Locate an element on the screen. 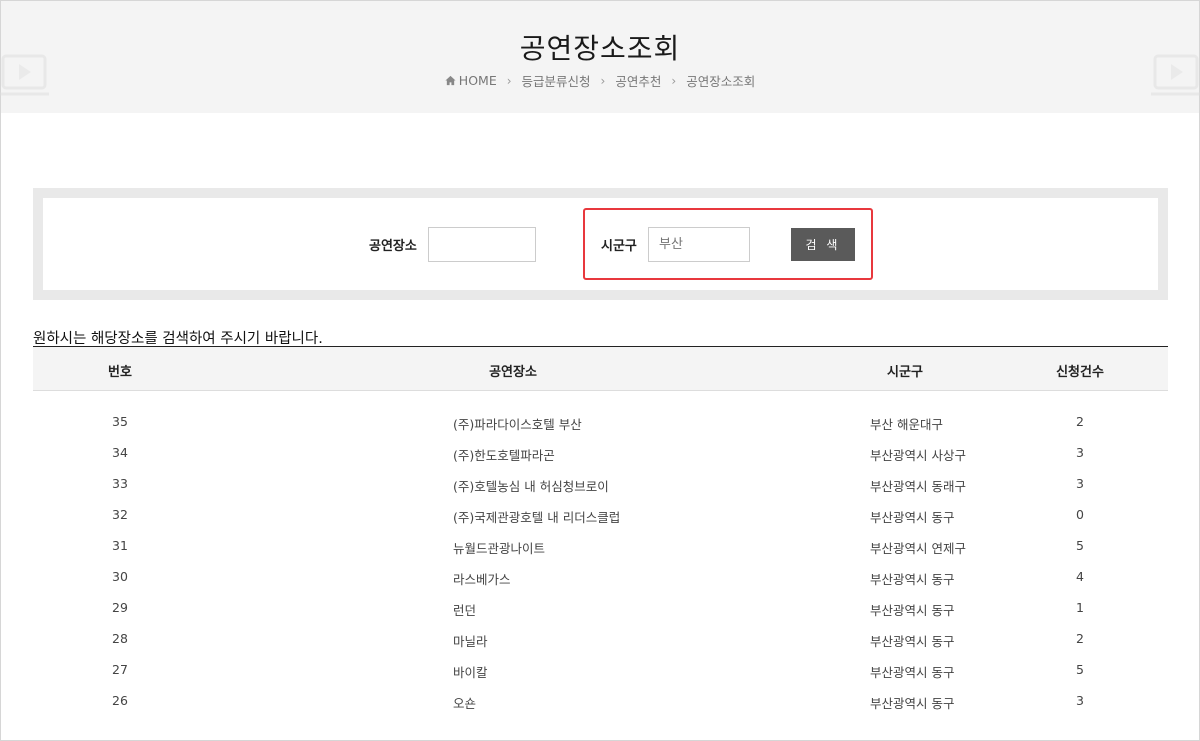 Image resolution: width=1200 pixels, height=741 pixels. home-icon is located at coordinates (450, 80).